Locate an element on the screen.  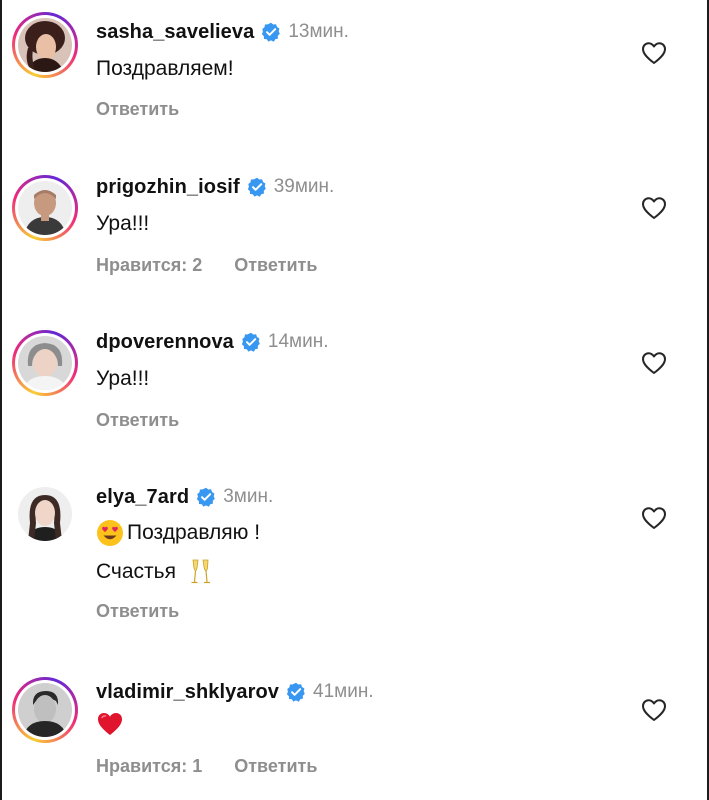
comment-text-line2: Счастья is located at coordinates (136, 571).